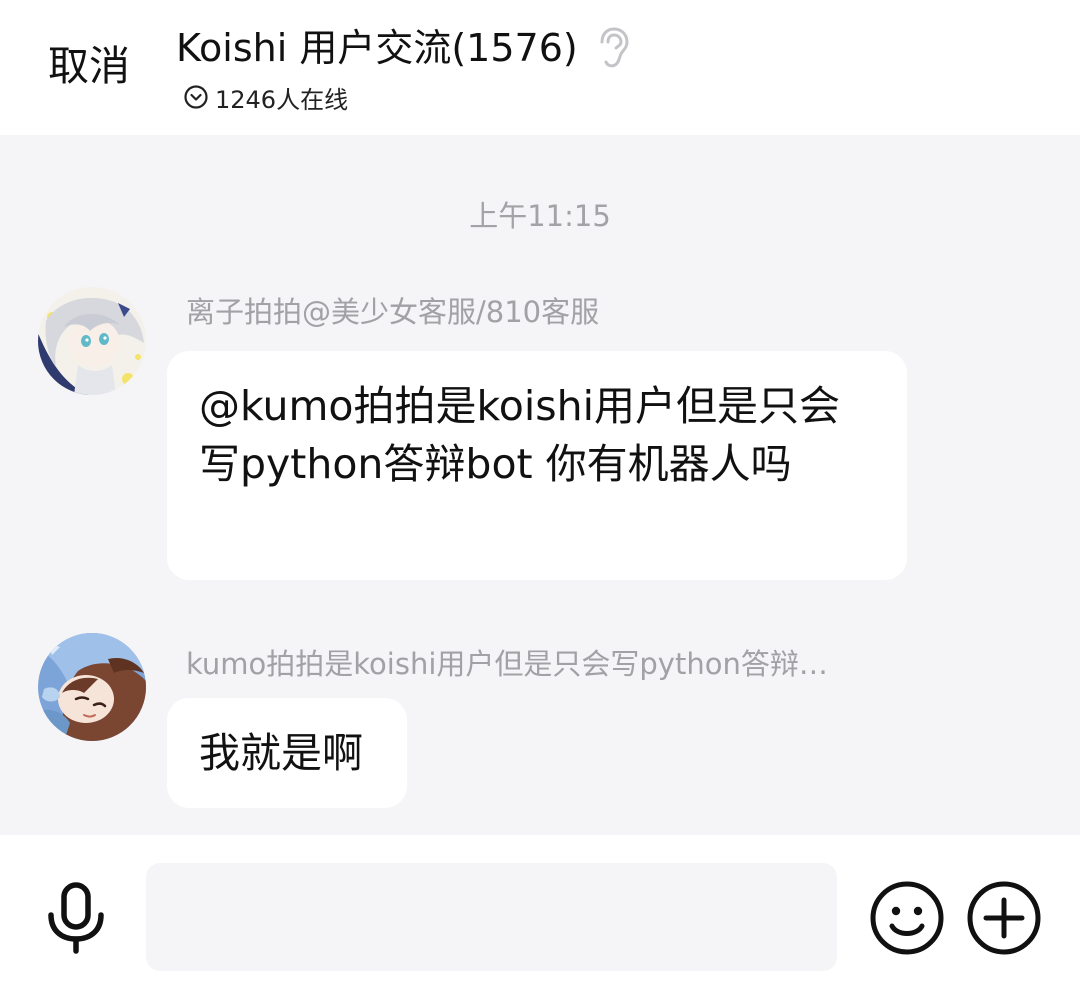  What do you see at coordinates (613, 48) in the screenshot?
I see `ear-icon` at bounding box center [613, 48].